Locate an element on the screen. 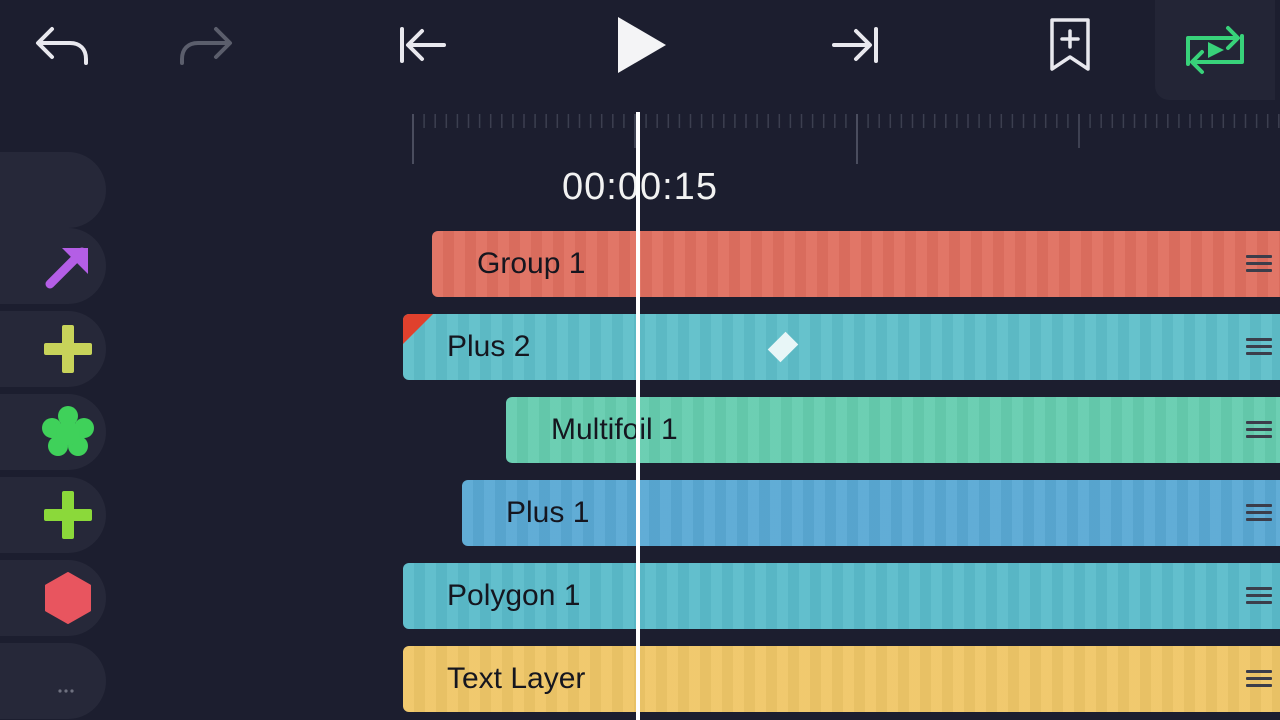 This screenshot has width=1280, height=720. play-icon is located at coordinates (640, 45).